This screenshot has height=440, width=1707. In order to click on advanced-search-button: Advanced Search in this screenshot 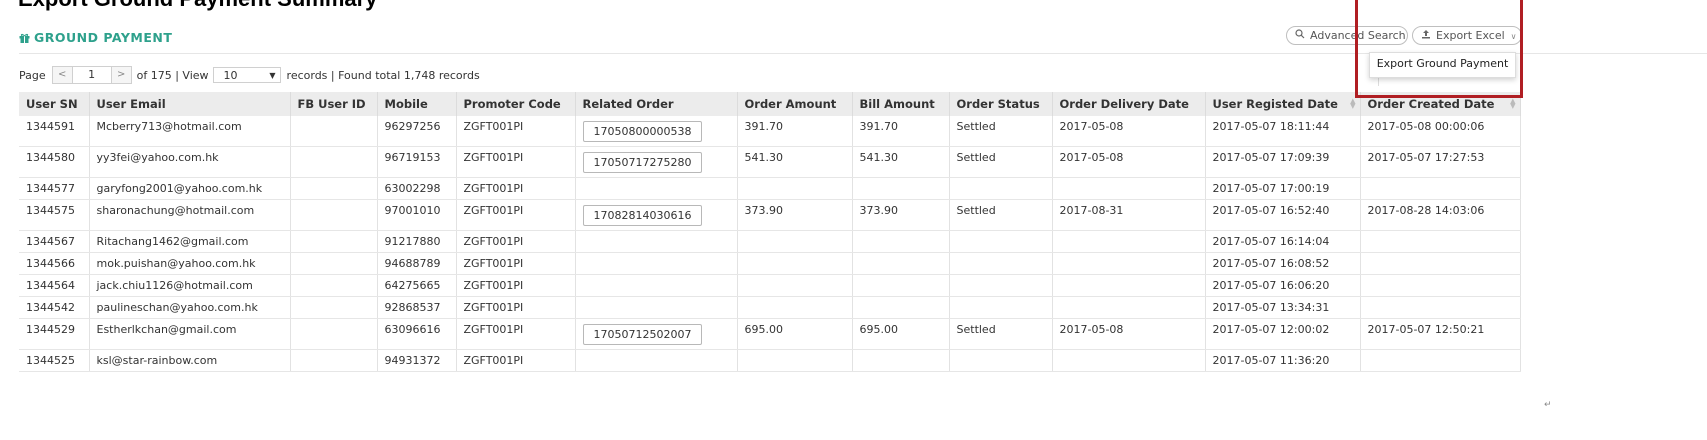, I will do `click(1347, 35)`.